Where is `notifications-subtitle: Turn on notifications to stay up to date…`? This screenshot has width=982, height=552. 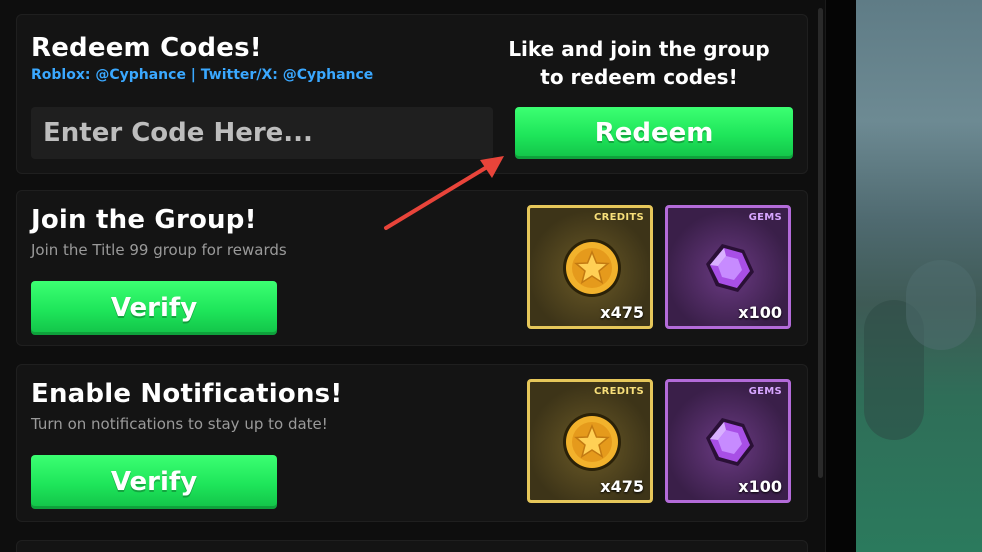
notifications-subtitle: Turn on notifications to stay up to date… is located at coordinates (179, 424).